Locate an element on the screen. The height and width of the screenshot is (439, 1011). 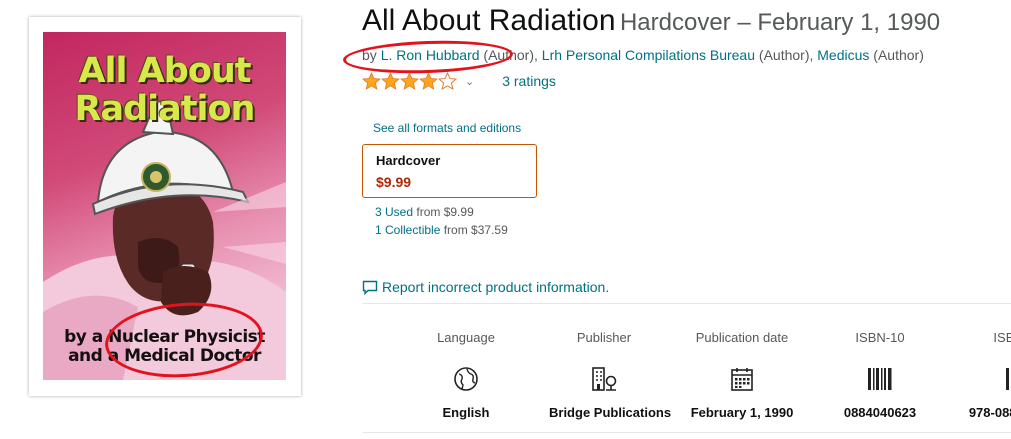
star-rating is located at coordinates (409, 81).